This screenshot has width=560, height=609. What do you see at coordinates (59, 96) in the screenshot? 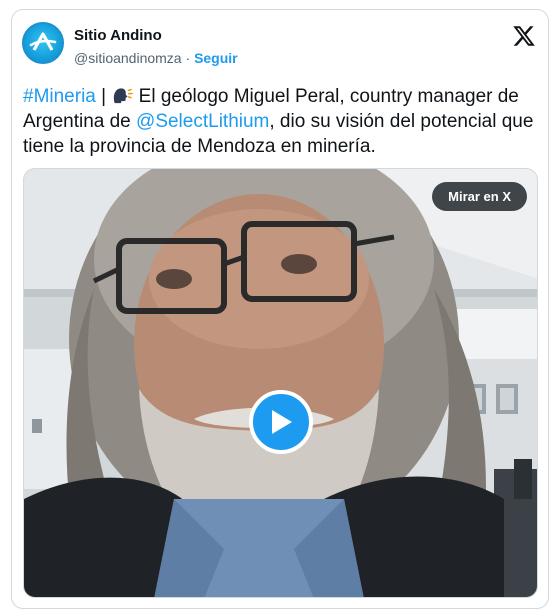
I see `hashtag-link: #Mineria` at bounding box center [59, 96].